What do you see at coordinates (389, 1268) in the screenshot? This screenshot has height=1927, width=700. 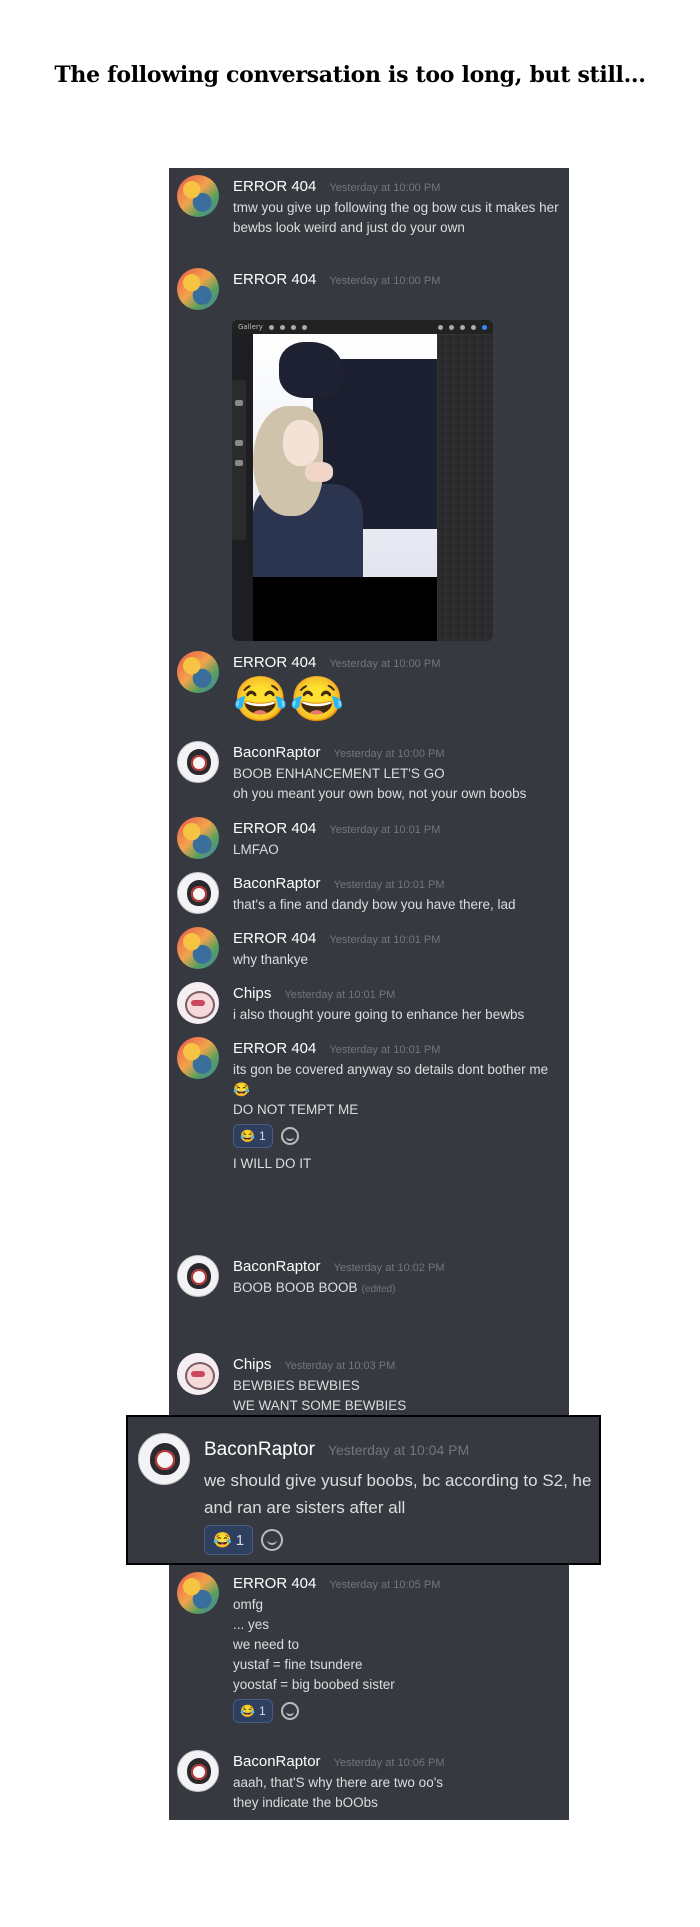 I see `timestamp: Yesterday at 10:02 PM` at bounding box center [389, 1268].